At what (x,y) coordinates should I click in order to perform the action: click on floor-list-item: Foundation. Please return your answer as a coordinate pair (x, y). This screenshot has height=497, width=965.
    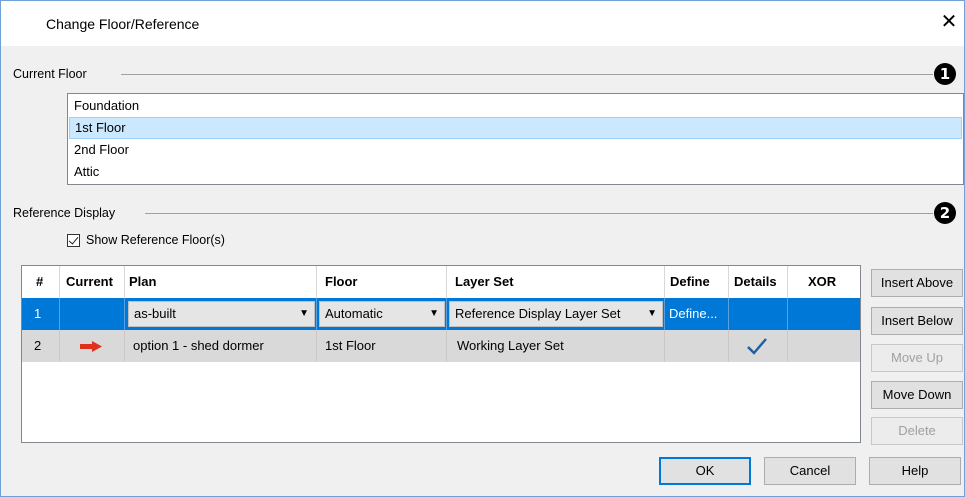
    Looking at the image, I should click on (515, 106).